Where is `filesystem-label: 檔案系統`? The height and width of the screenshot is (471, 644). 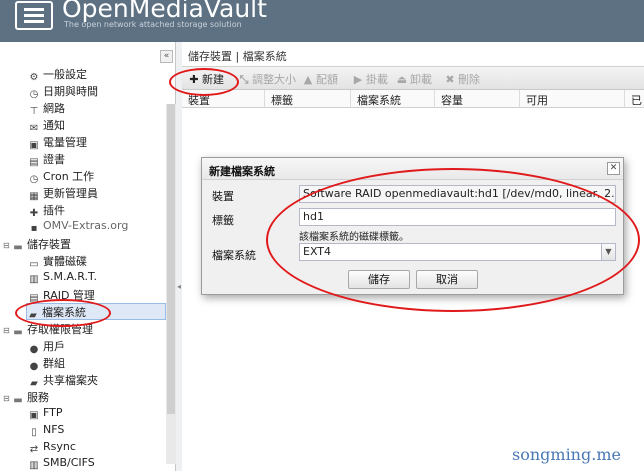 filesystem-label: 檔案系統 is located at coordinates (234, 255).